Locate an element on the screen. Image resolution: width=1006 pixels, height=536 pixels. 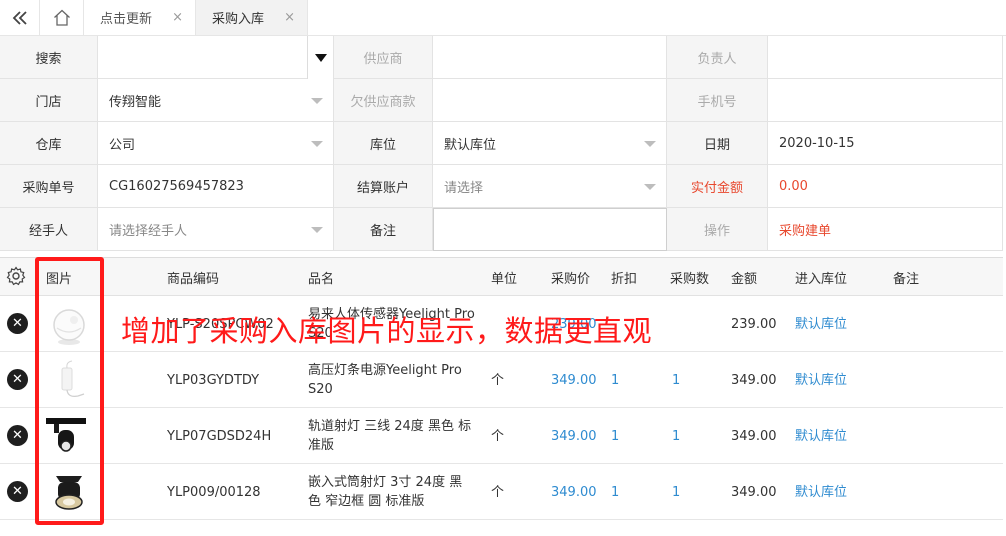
home-tab is located at coordinates (62, 17).